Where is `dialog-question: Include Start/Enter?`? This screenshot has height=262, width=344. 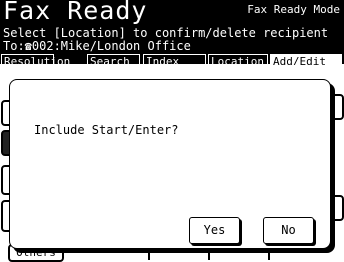 dialog-question: Include Start/Enter? is located at coordinates (106, 130).